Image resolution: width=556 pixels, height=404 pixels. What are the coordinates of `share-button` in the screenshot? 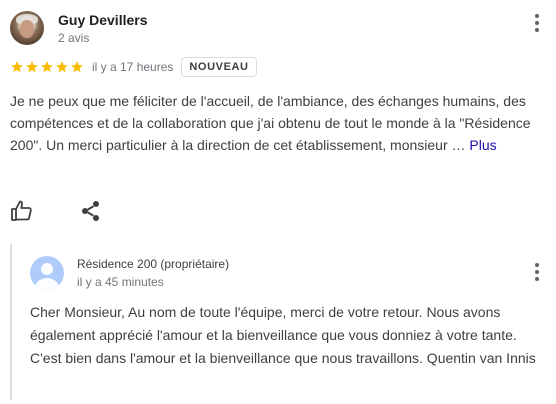 It's located at (91, 211).